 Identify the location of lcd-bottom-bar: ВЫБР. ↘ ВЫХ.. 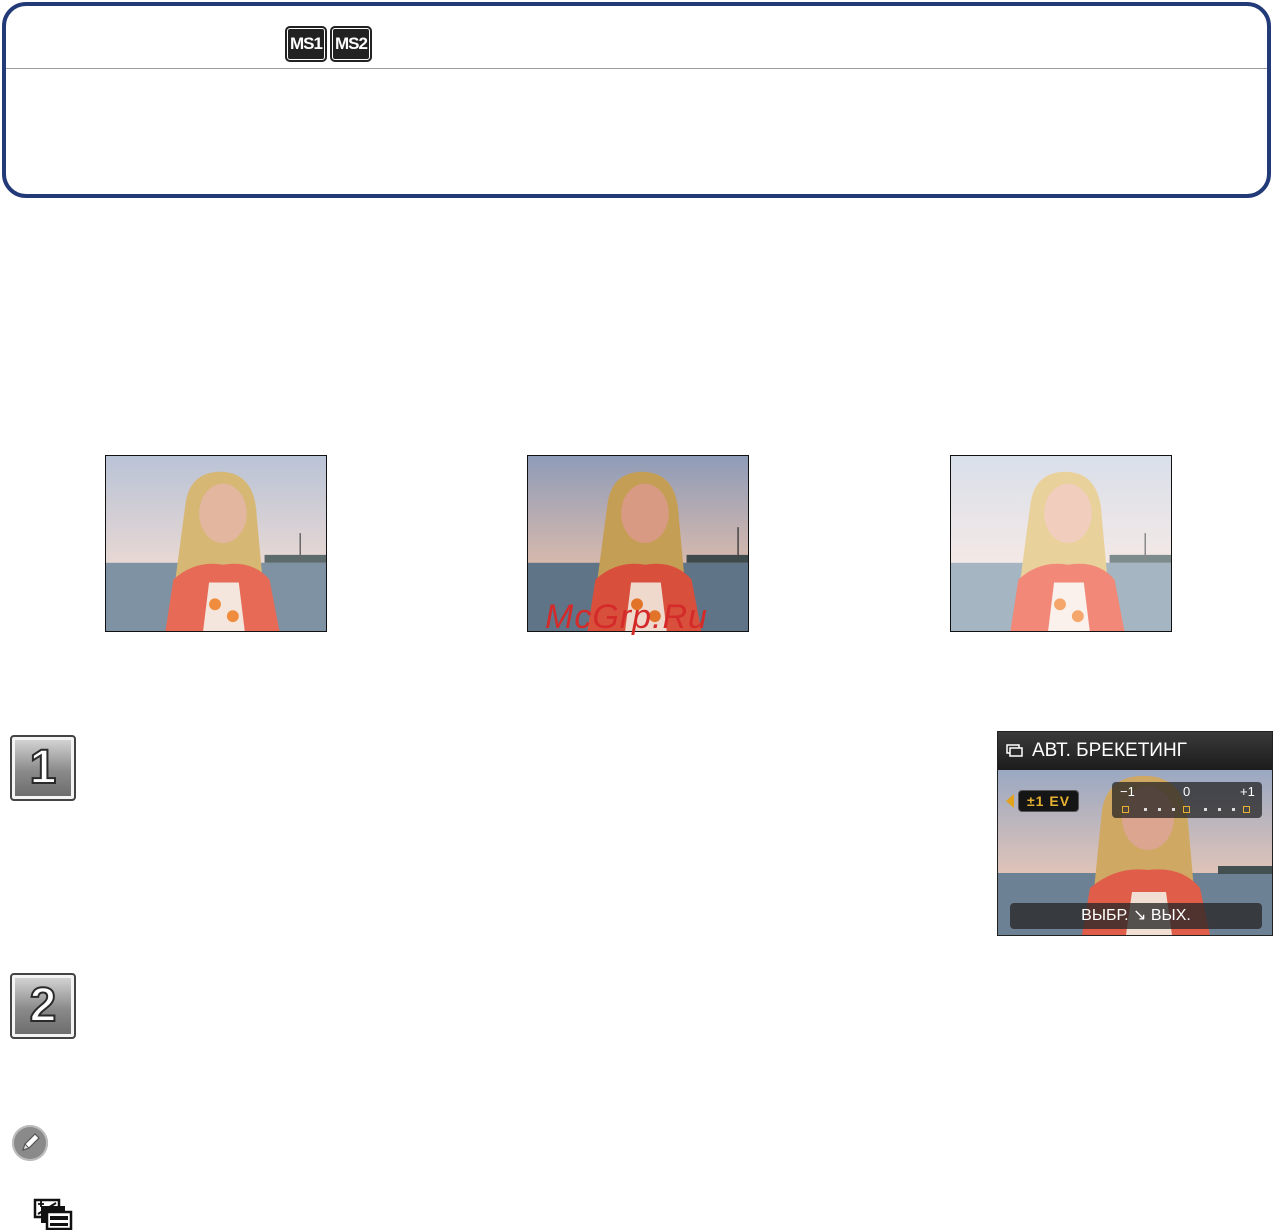
(1136, 916).